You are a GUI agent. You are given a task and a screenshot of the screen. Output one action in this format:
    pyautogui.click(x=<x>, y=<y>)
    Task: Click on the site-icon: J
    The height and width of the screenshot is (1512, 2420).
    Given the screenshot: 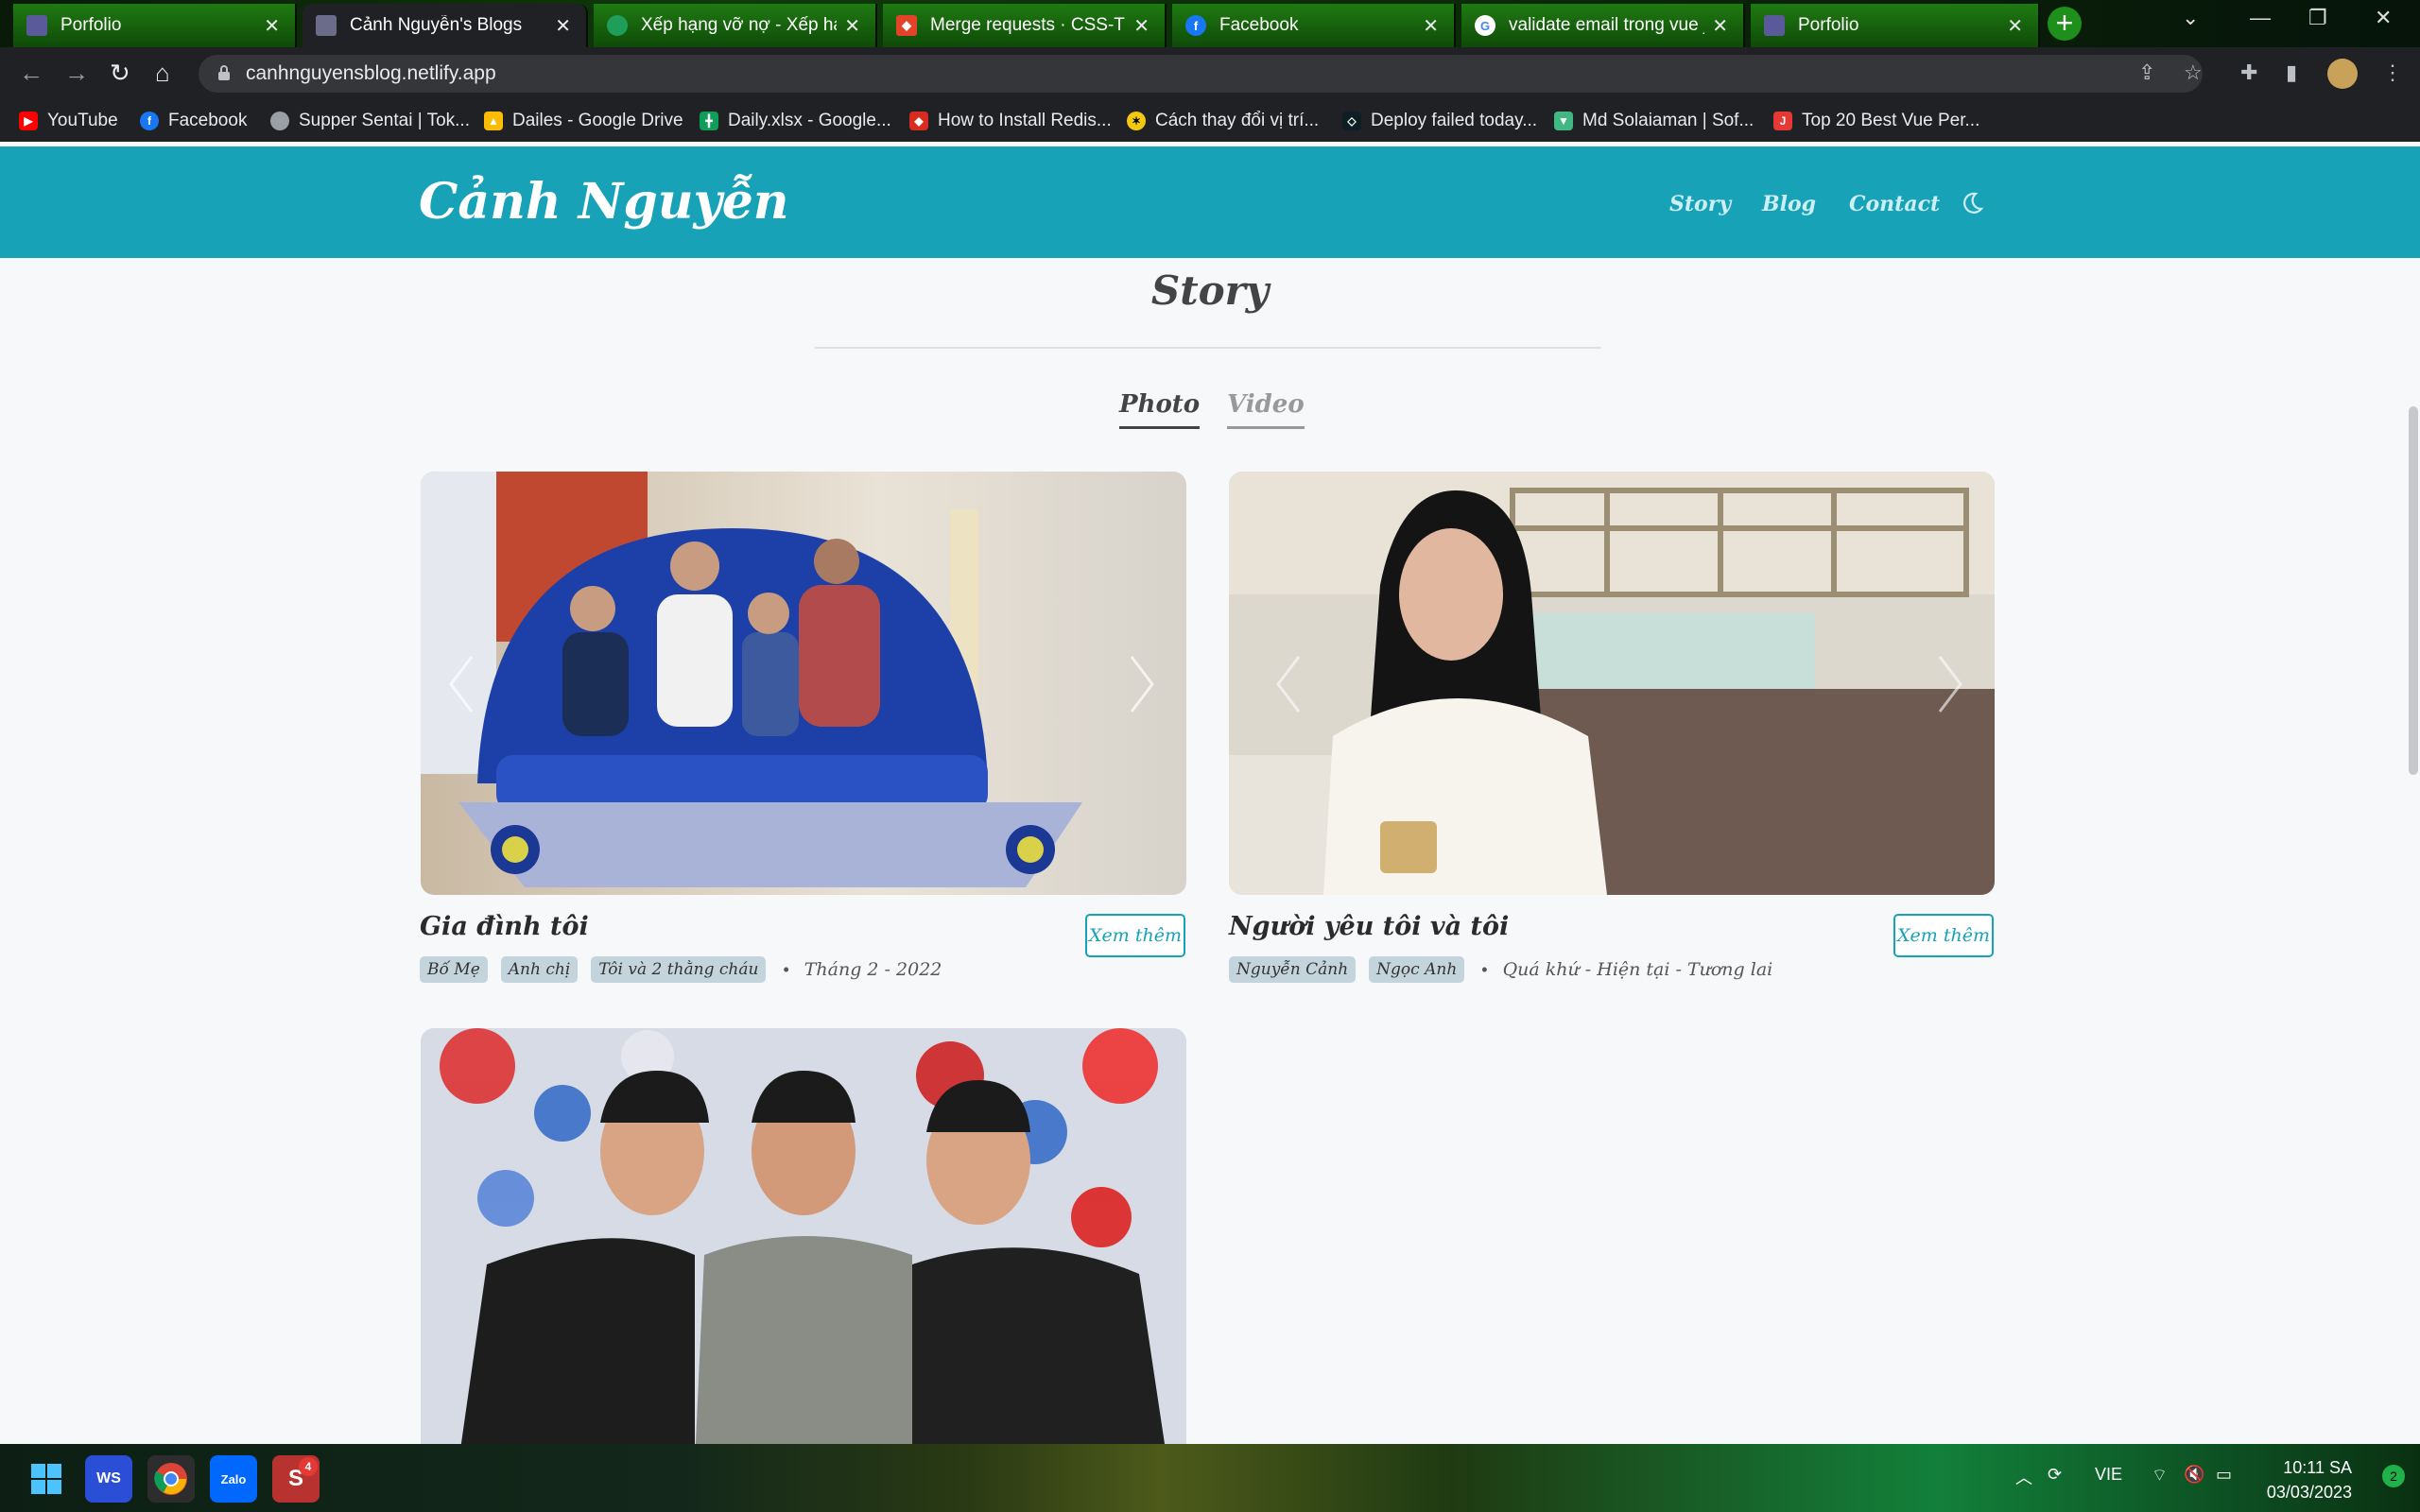 What is the action you would take?
    pyautogui.click(x=1782, y=121)
    